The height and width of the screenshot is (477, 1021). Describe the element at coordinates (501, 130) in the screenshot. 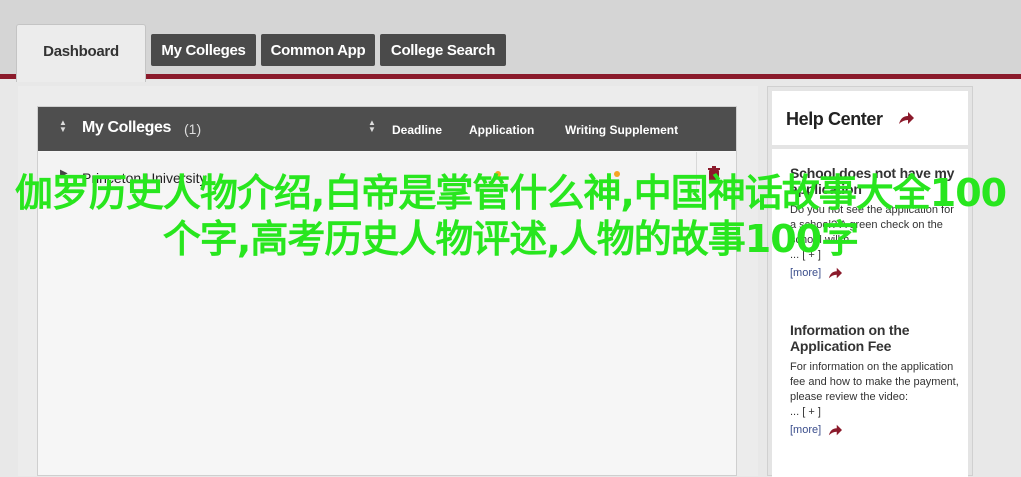

I see `column-application: Application` at that location.